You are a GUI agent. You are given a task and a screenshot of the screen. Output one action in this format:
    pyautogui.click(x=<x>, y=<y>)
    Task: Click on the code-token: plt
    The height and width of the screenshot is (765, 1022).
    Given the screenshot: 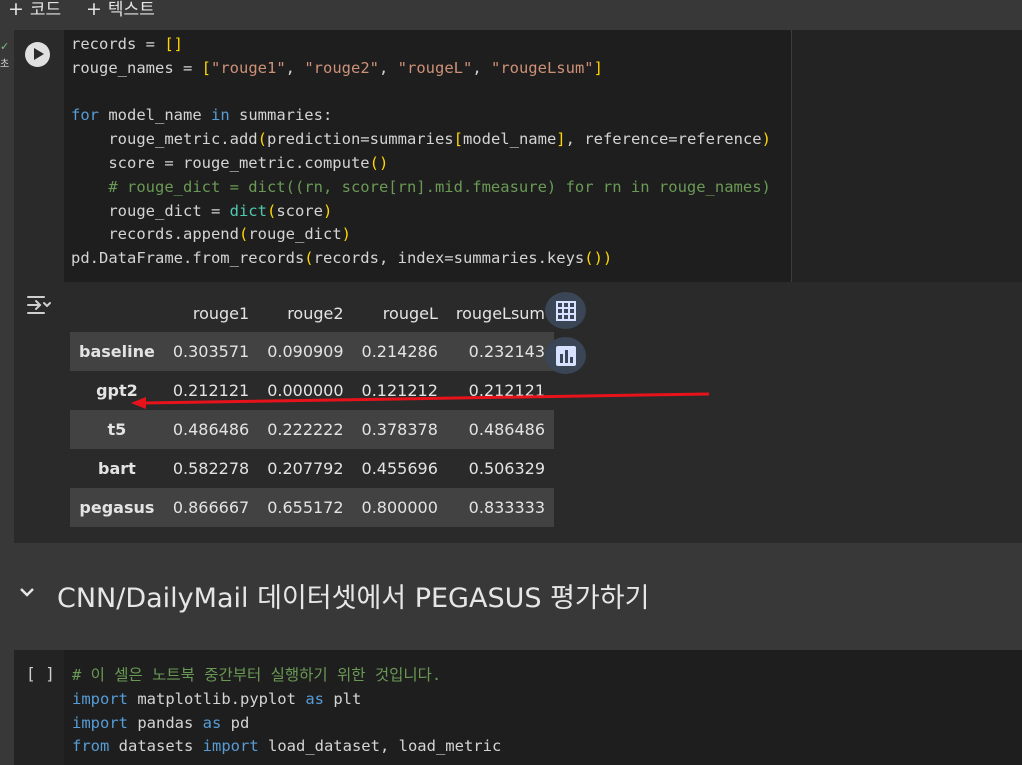 What is the action you would take?
    pyautogui.click(x=342, y=698)
    